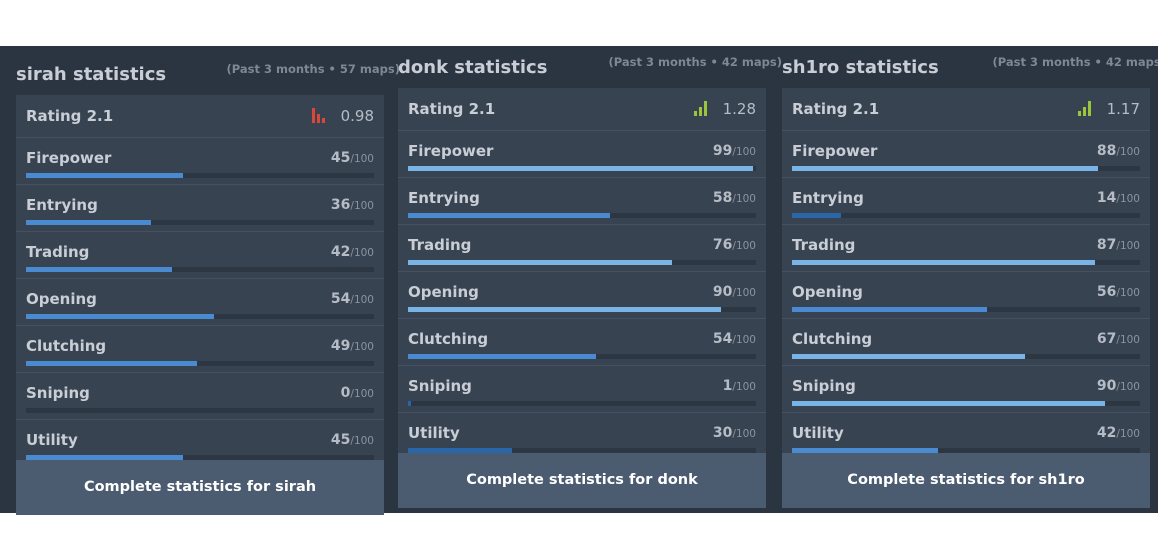 The image size is (1158, 550). What do you see at coordinates (1106, 292) in the screenshot?
I see `stat-score: 56` at bounding box center [1106, 292].